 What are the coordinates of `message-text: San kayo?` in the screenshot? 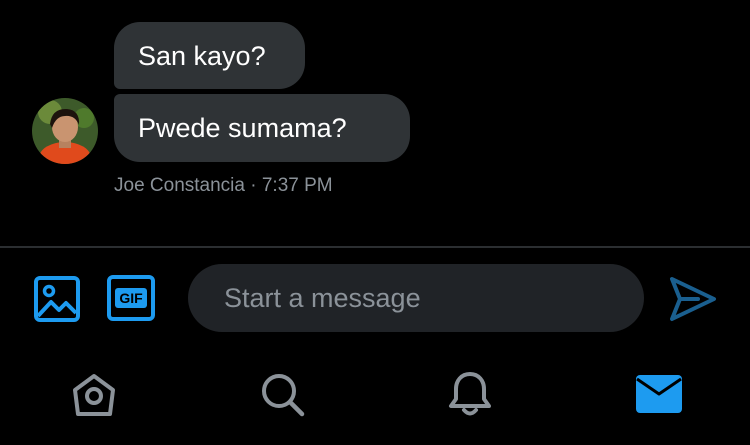 It's located at (202, 55).